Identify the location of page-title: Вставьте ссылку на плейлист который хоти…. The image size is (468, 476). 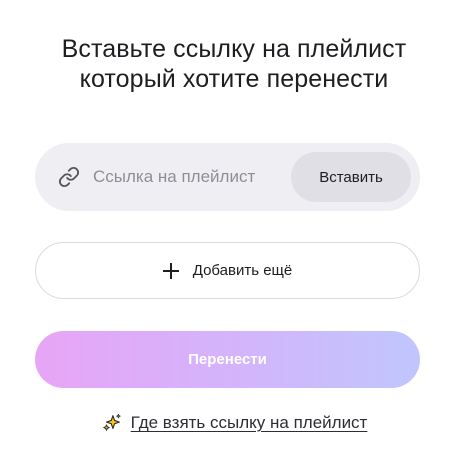
(234, 64).